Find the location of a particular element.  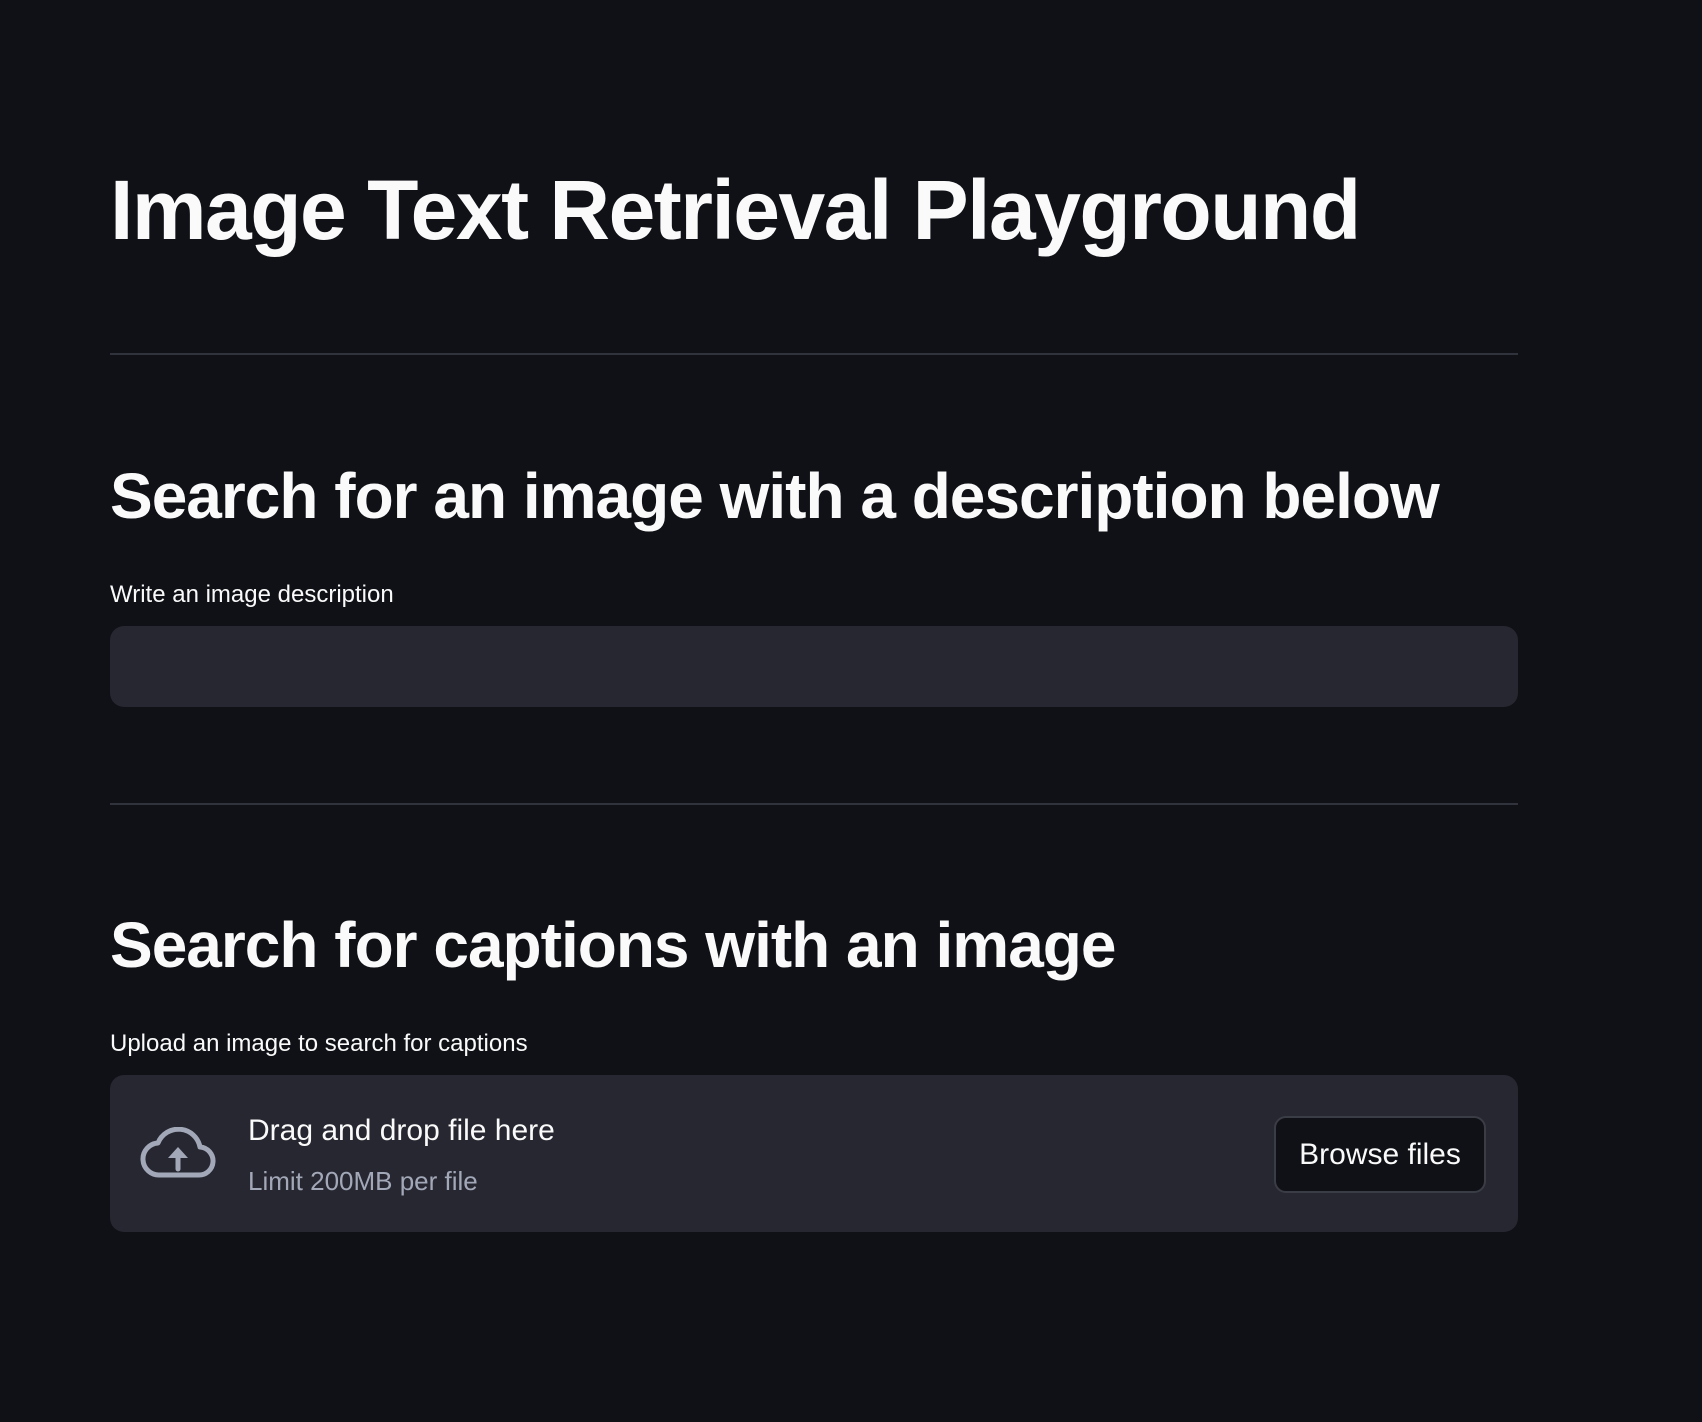

dropzone-title: Drag and drop file here is located at coordinates (401, 1130).